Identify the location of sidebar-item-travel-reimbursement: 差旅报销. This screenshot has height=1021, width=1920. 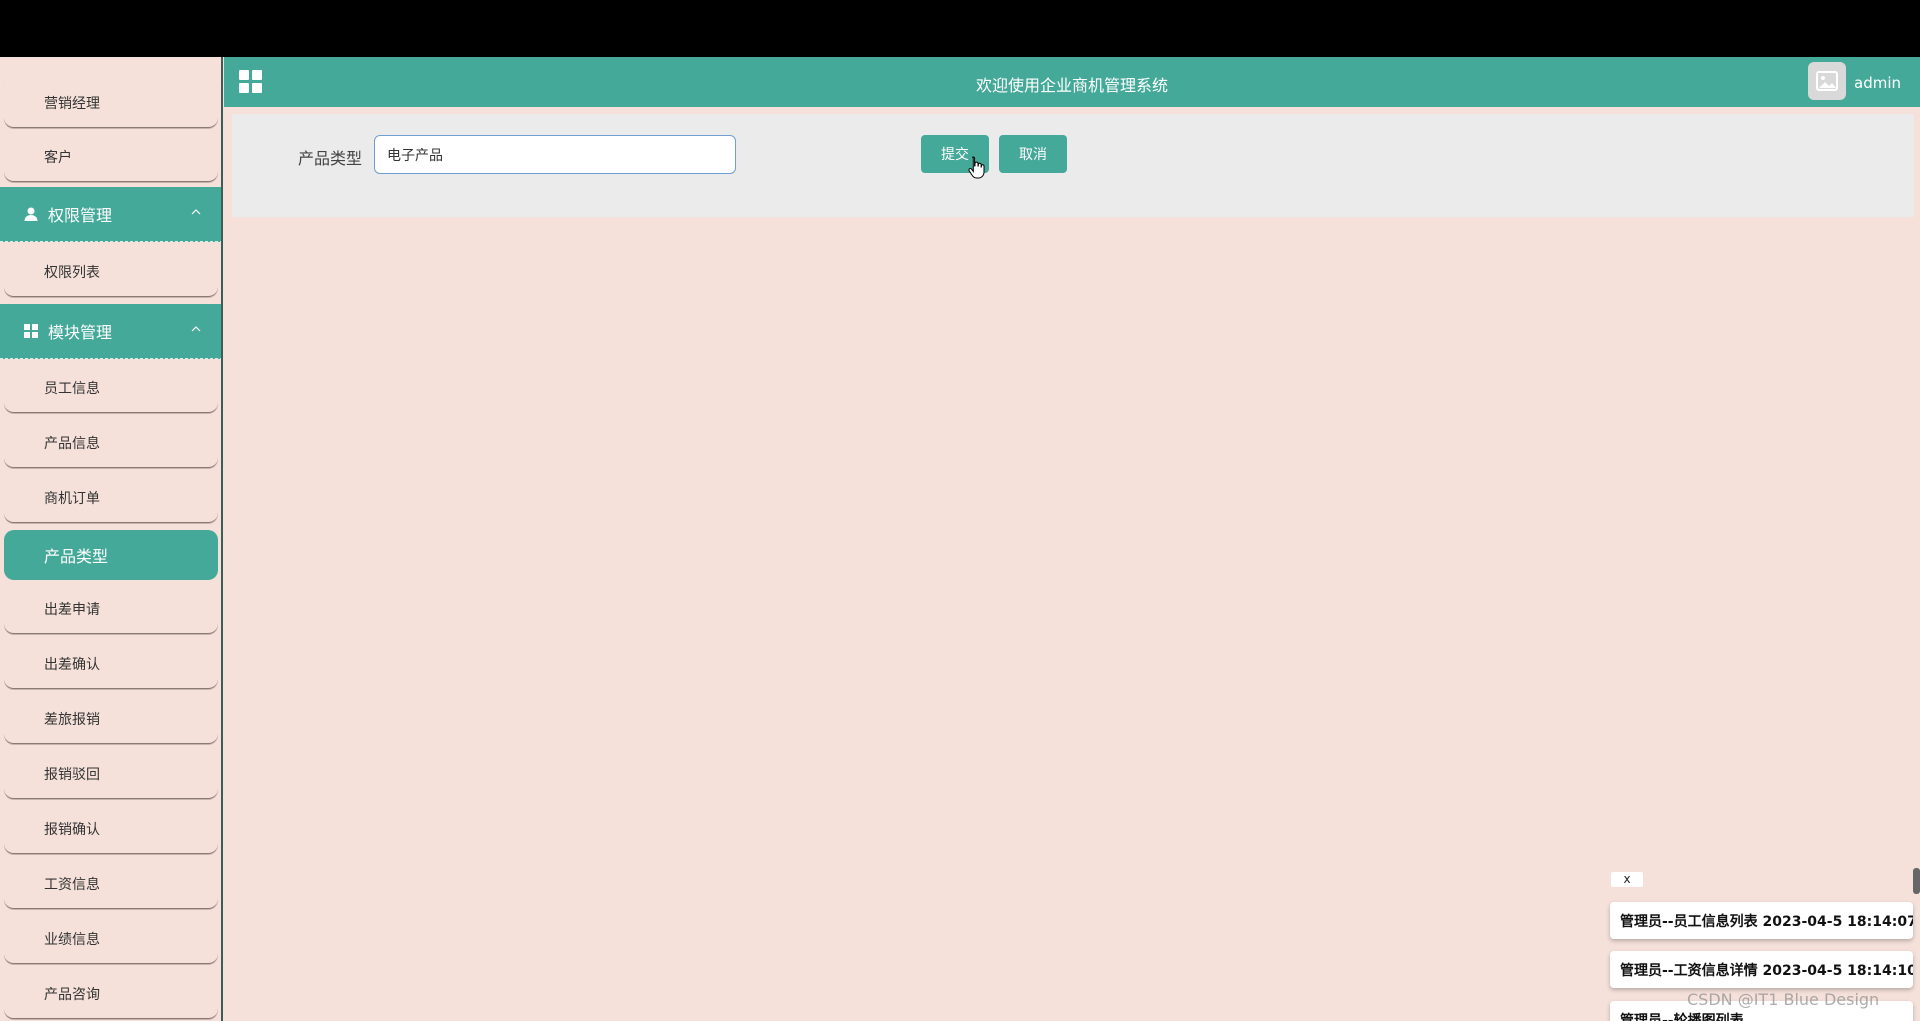
(111, 719).